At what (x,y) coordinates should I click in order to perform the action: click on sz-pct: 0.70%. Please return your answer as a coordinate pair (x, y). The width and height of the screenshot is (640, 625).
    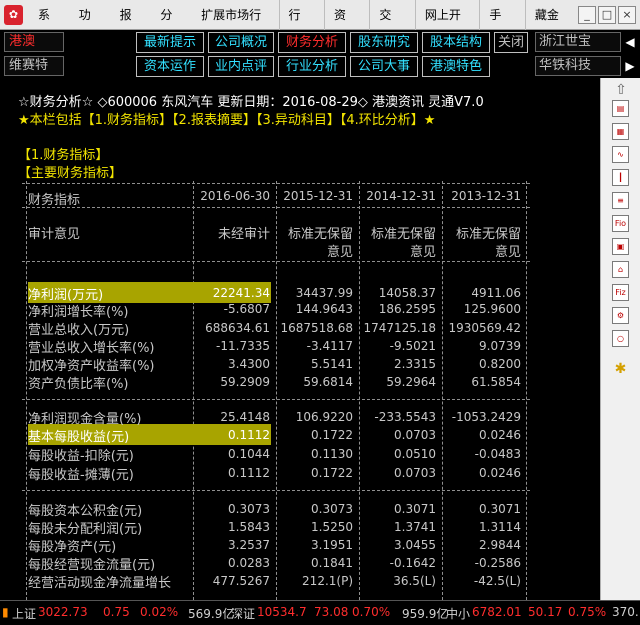
    Looking at the image, I should click on (371, 612).